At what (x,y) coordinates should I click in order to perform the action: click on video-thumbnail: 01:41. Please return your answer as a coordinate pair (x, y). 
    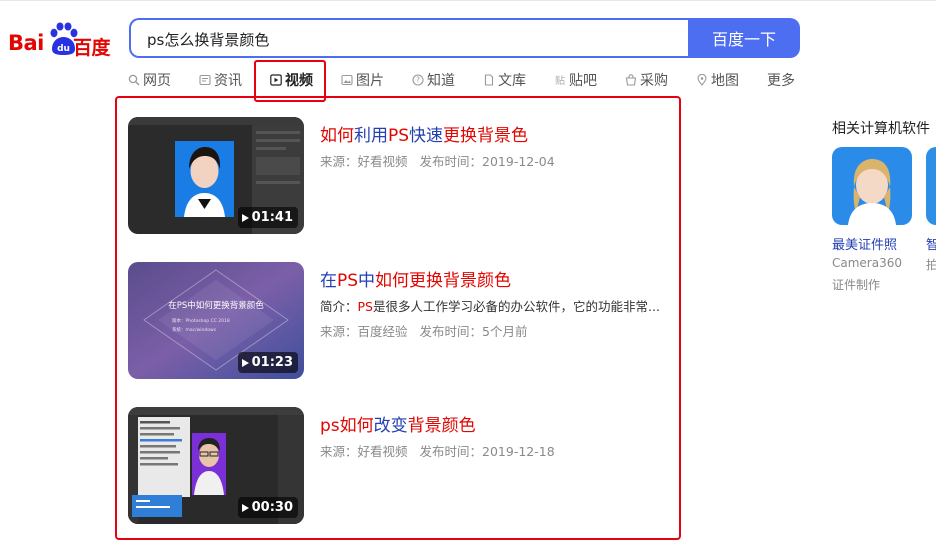
    Looking at the image, I should click on (216, 175).